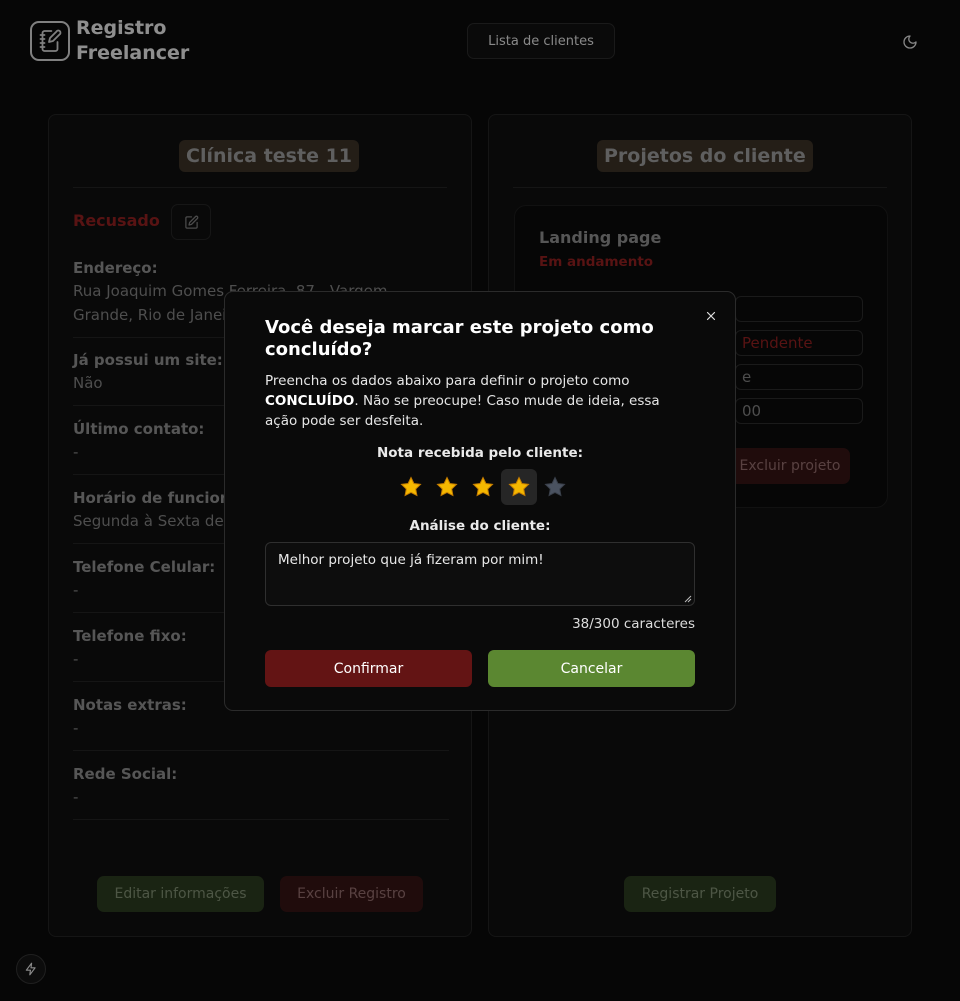  Describe the element at coordinates (711, 316) in the screenshot. I see `close-icon` at that location.